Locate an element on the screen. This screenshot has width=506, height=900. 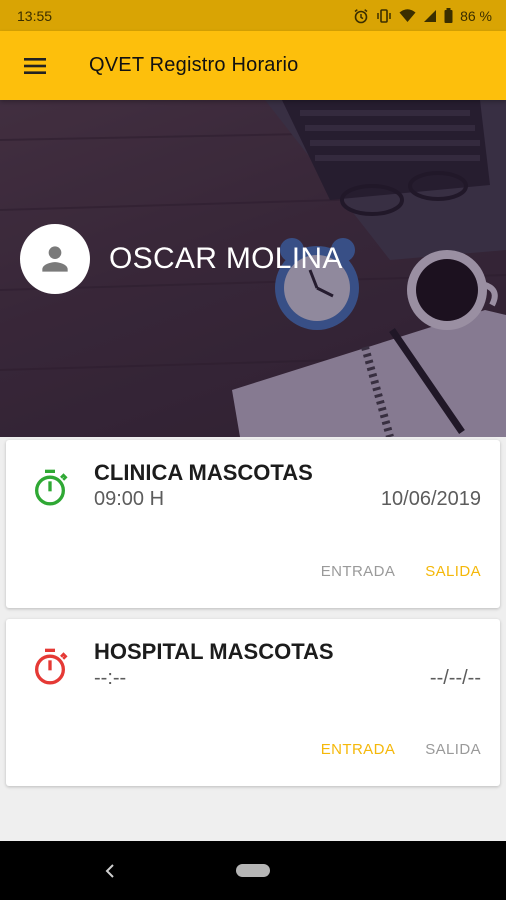
record-time: 09:00 H is located at coordinates (129, 499).